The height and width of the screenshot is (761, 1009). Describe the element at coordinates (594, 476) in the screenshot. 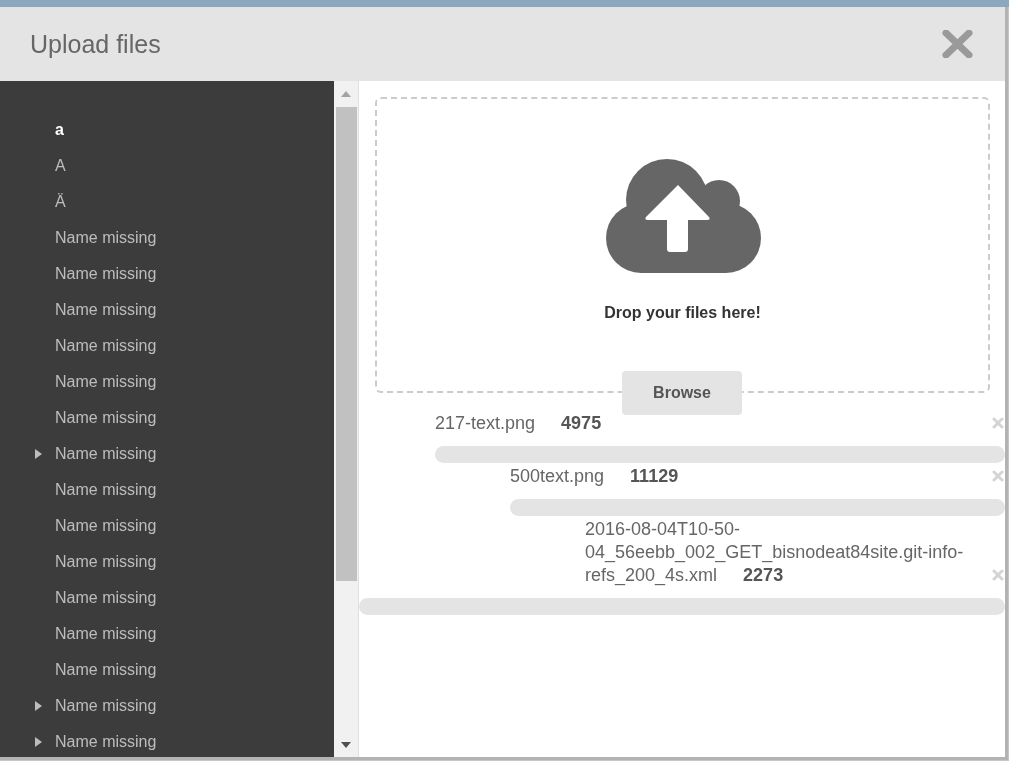

I see `file-info: 500text.png 11129` at that location.